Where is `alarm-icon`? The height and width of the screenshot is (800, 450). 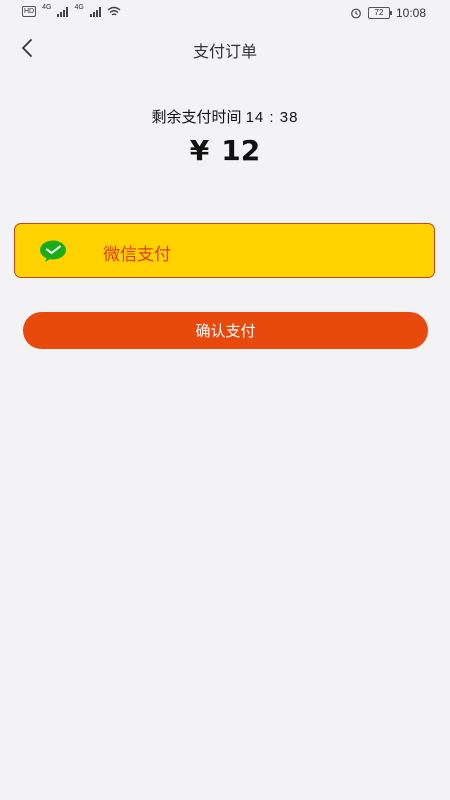 alarm-icon is located at coordinates (356, 13).